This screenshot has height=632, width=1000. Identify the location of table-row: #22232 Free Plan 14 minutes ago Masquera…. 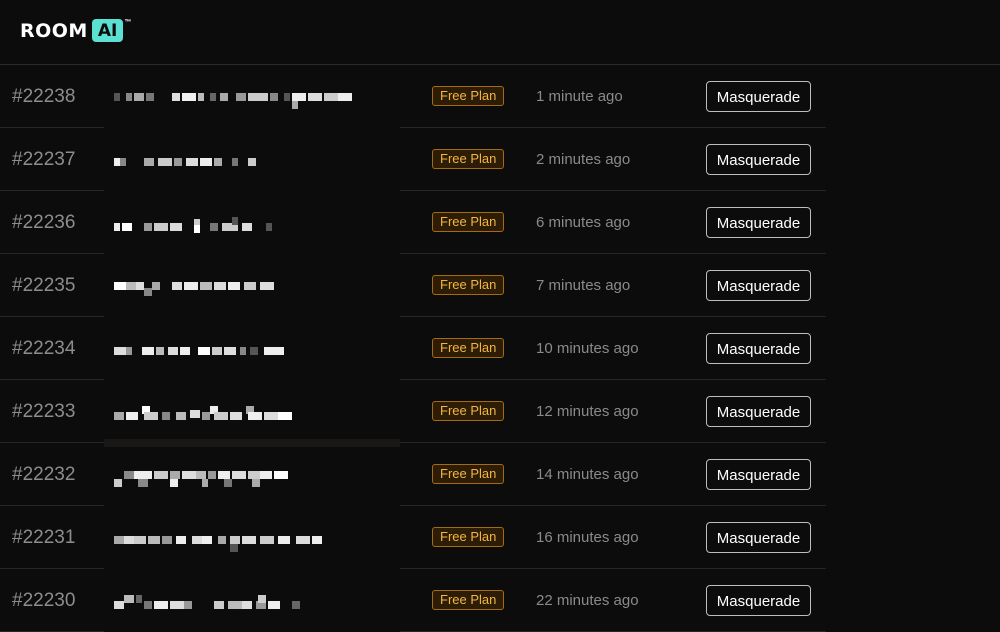
(413, 474).